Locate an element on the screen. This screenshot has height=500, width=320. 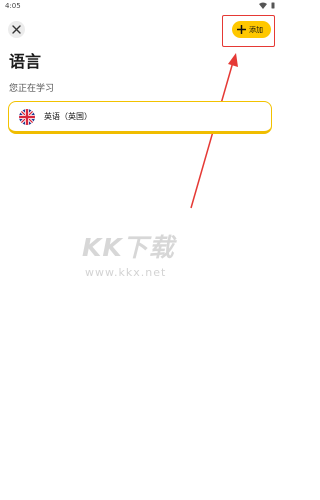
watermark-url: www.kkx.net is located at coordinates (126, 272).